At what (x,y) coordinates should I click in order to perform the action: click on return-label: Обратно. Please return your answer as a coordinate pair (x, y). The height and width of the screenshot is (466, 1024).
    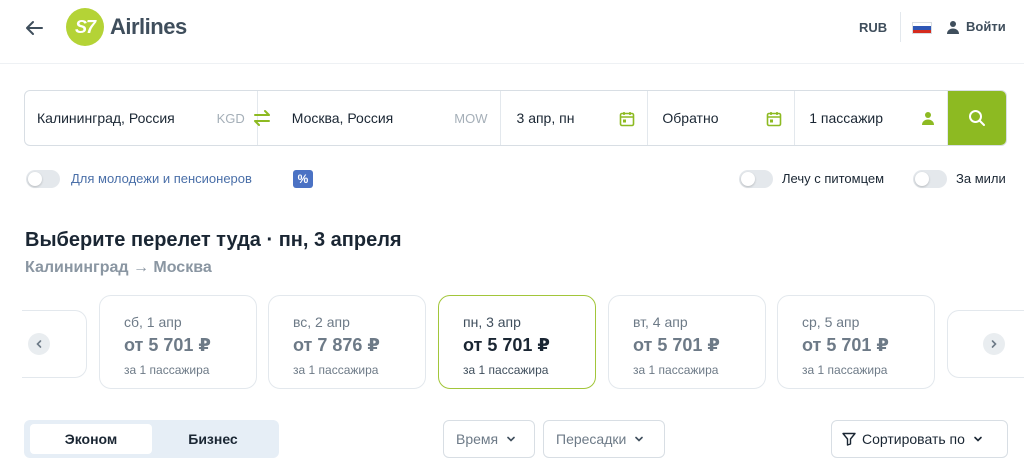
    Looking at the image, I should click on (690, 118).